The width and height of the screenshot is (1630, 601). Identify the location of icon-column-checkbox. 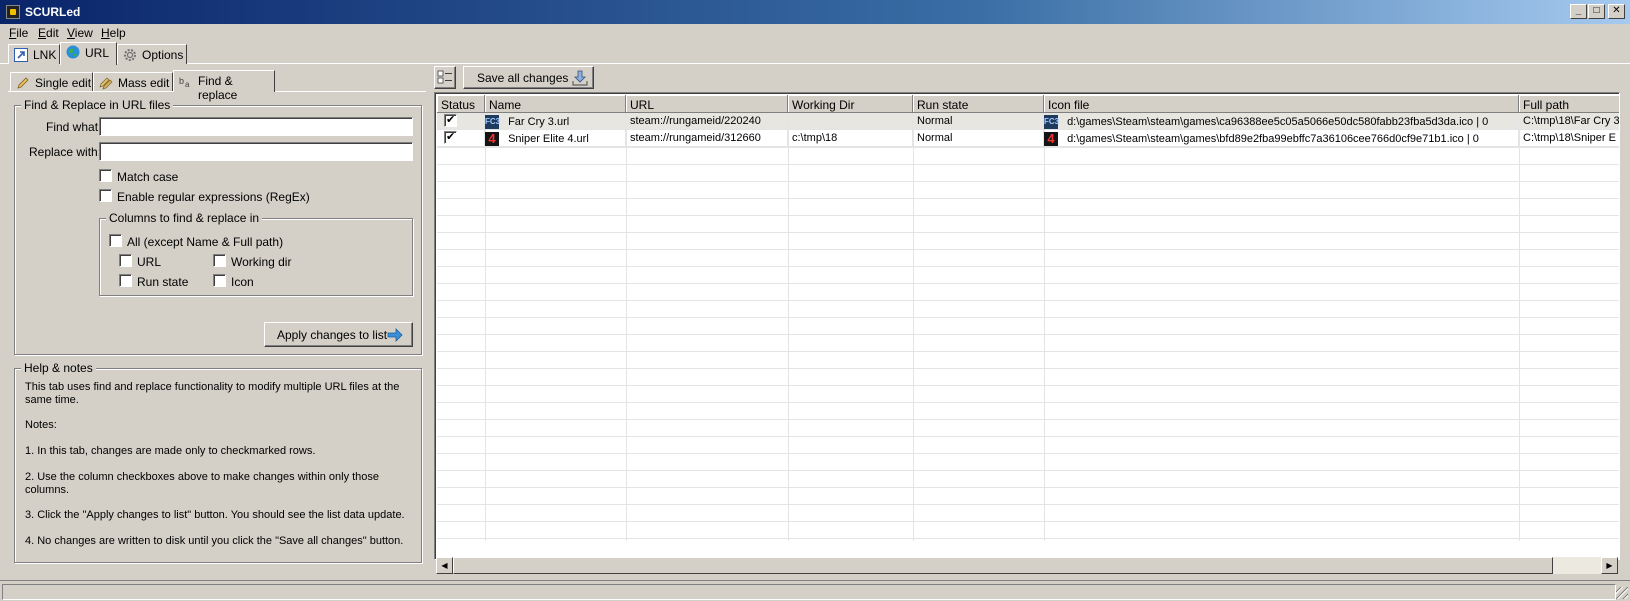
(219, 280).